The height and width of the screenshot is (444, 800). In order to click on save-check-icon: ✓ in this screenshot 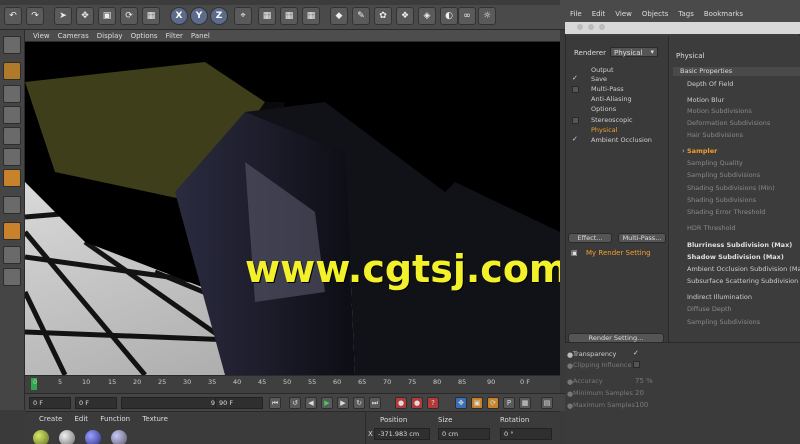, I will do `click(575, 78)`.